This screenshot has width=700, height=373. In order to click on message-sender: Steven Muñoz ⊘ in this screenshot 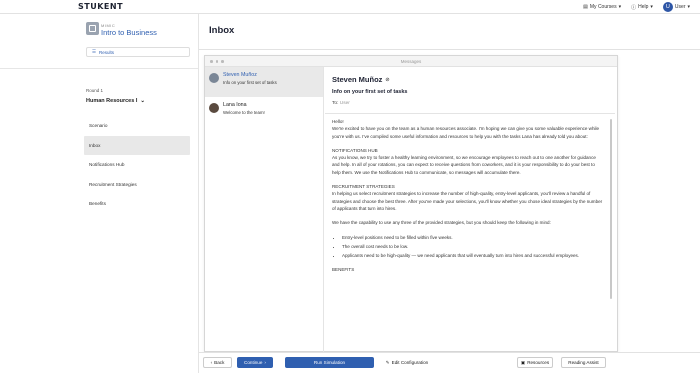, I will do `click(361, 79)`.